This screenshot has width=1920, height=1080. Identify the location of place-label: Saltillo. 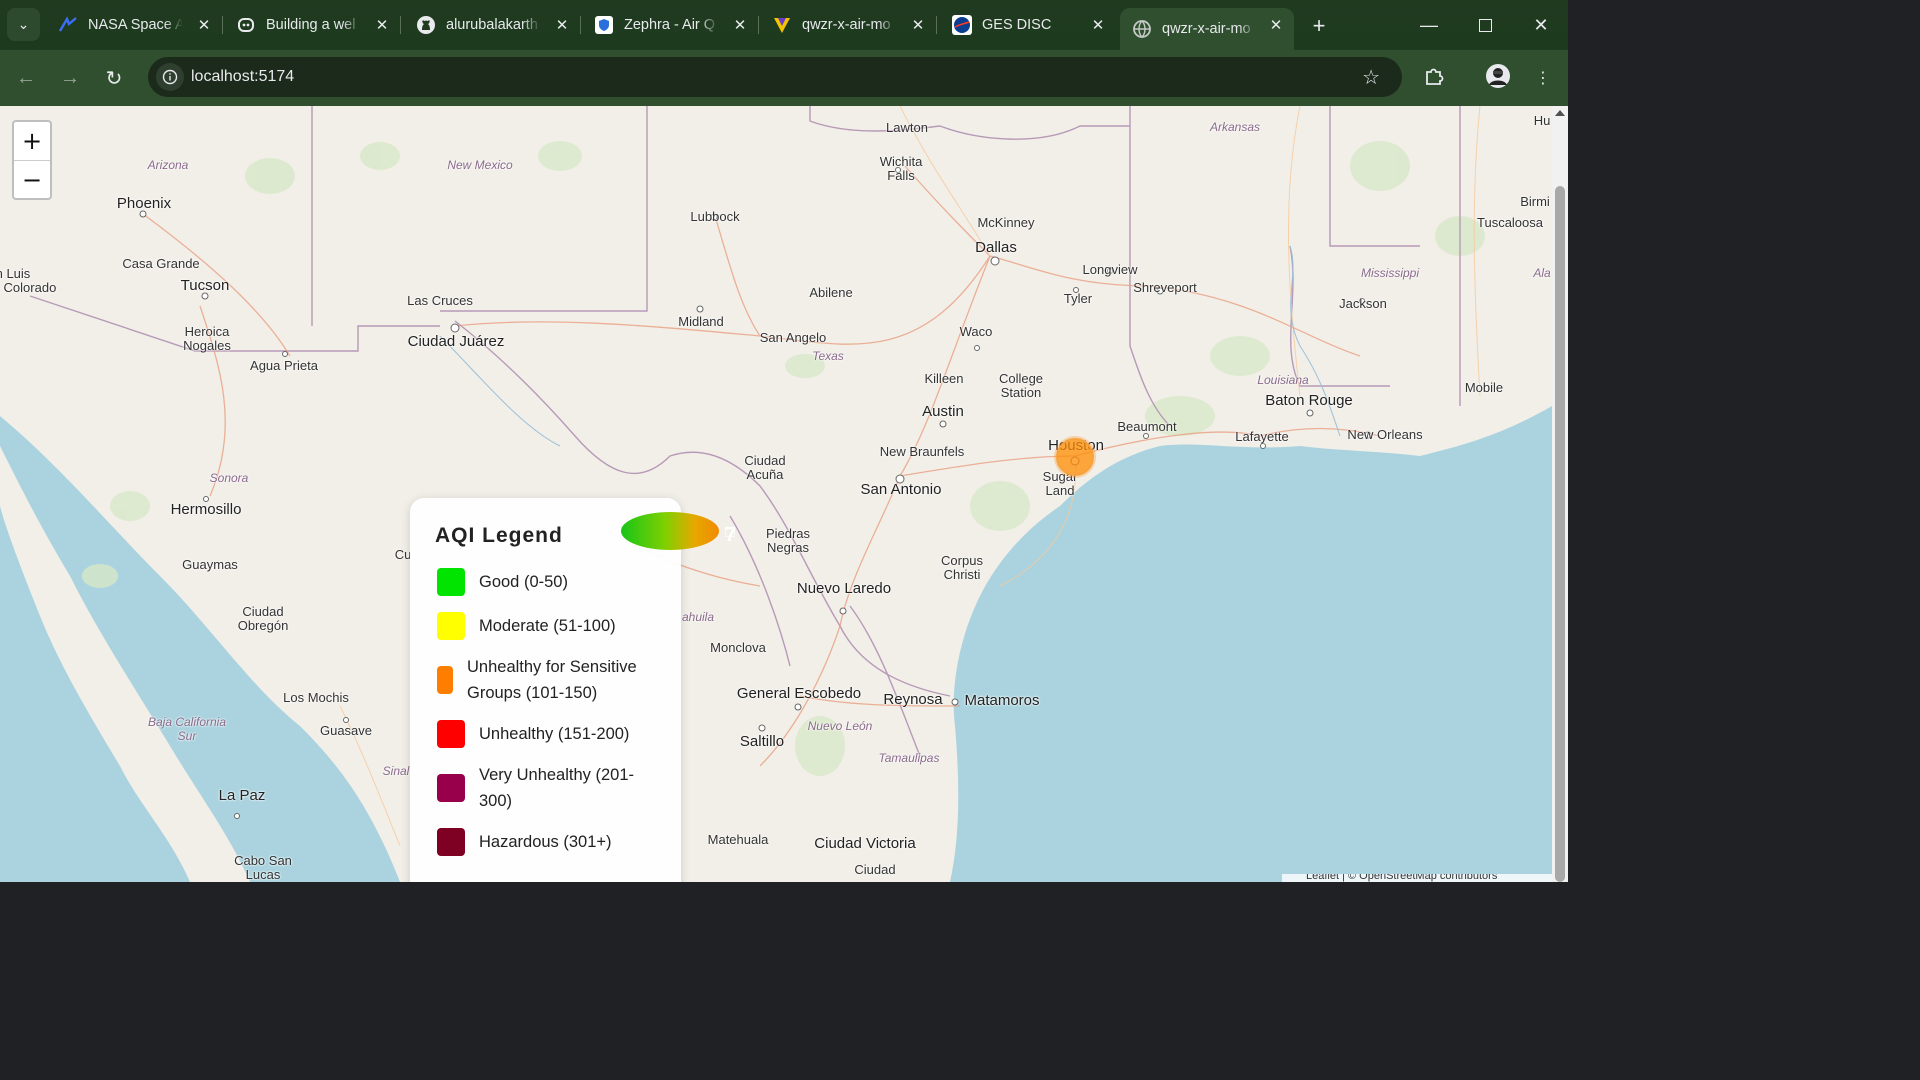
(762, 741).